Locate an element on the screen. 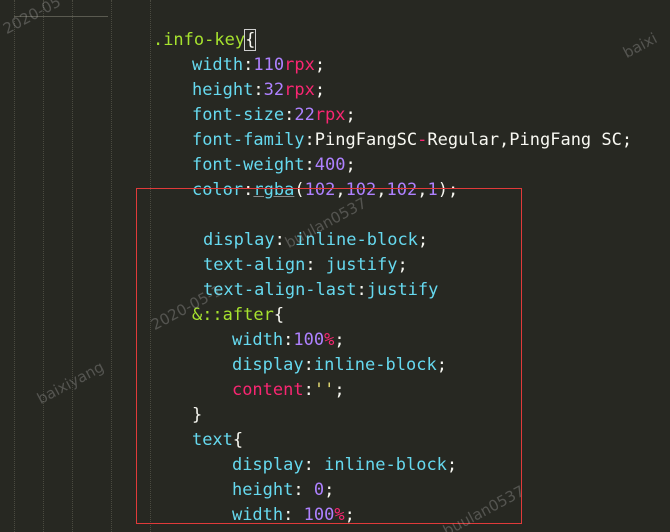 This screenshot has height=532, width=670. watermark: baixiyang is located at coordinates (70, 382).